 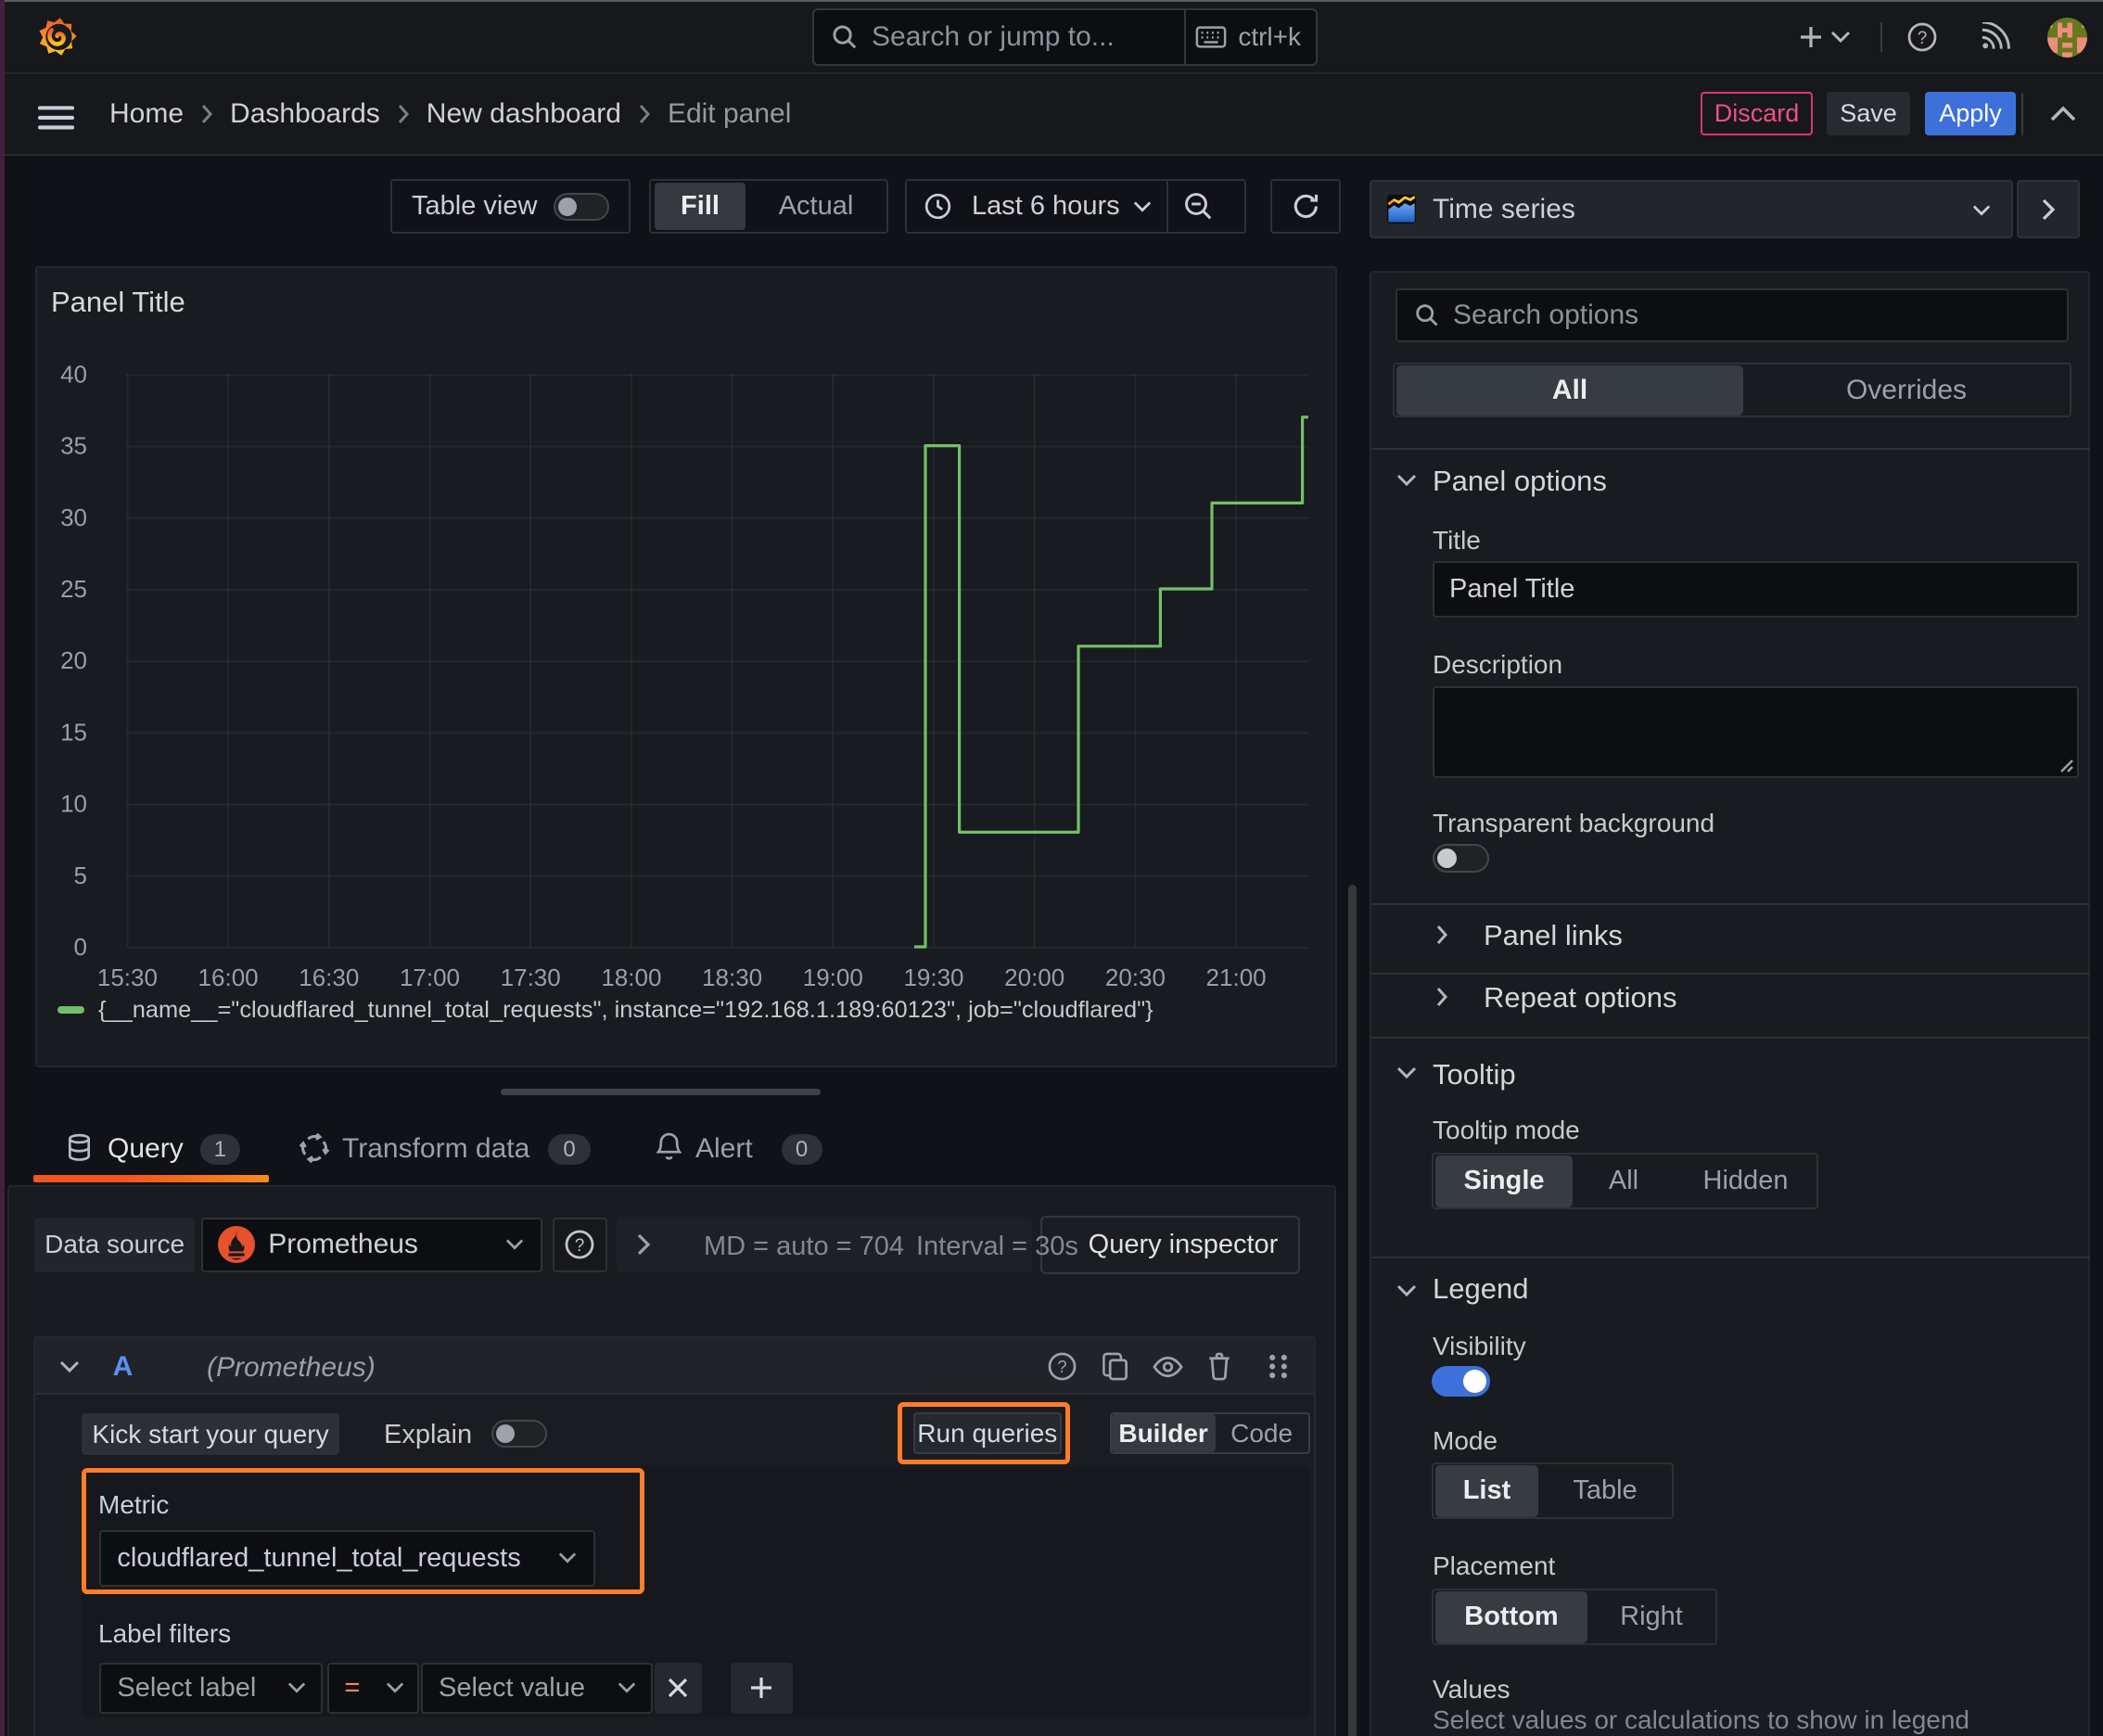 What do you see at coordinates (73, 517) in the screenshot?
I see `svg-text: 30` at bounding box center [73, 517].